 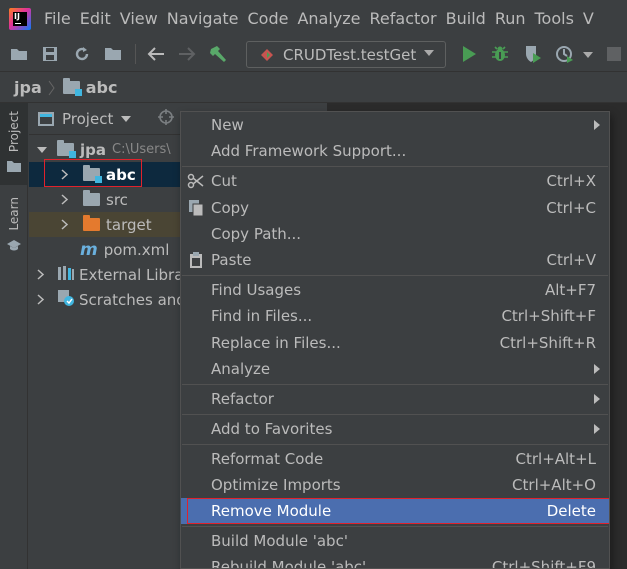 What do you see at coordinates (57, 18) in the screenshot?
I see `menu-file: File` at bounding box center [57, 18].